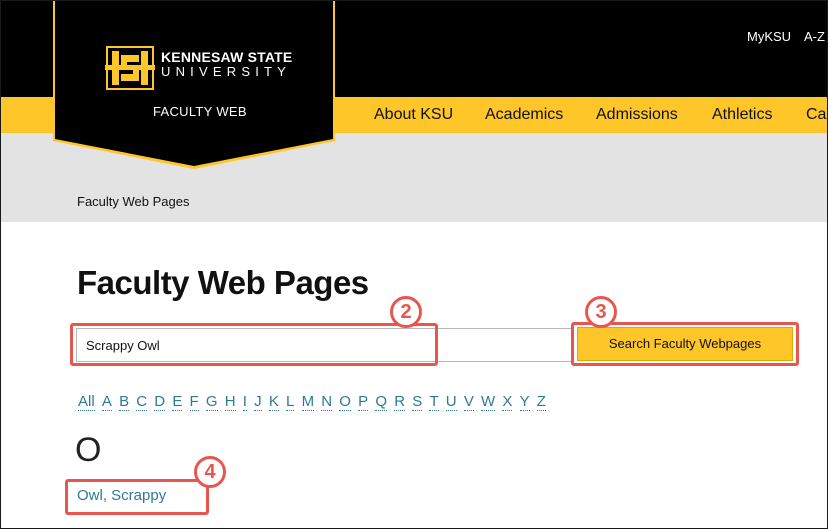  Describe the element at coordinates (133, 201) in the screenshot. I see `breadcrumb: Faculty Web Pages` at that location.